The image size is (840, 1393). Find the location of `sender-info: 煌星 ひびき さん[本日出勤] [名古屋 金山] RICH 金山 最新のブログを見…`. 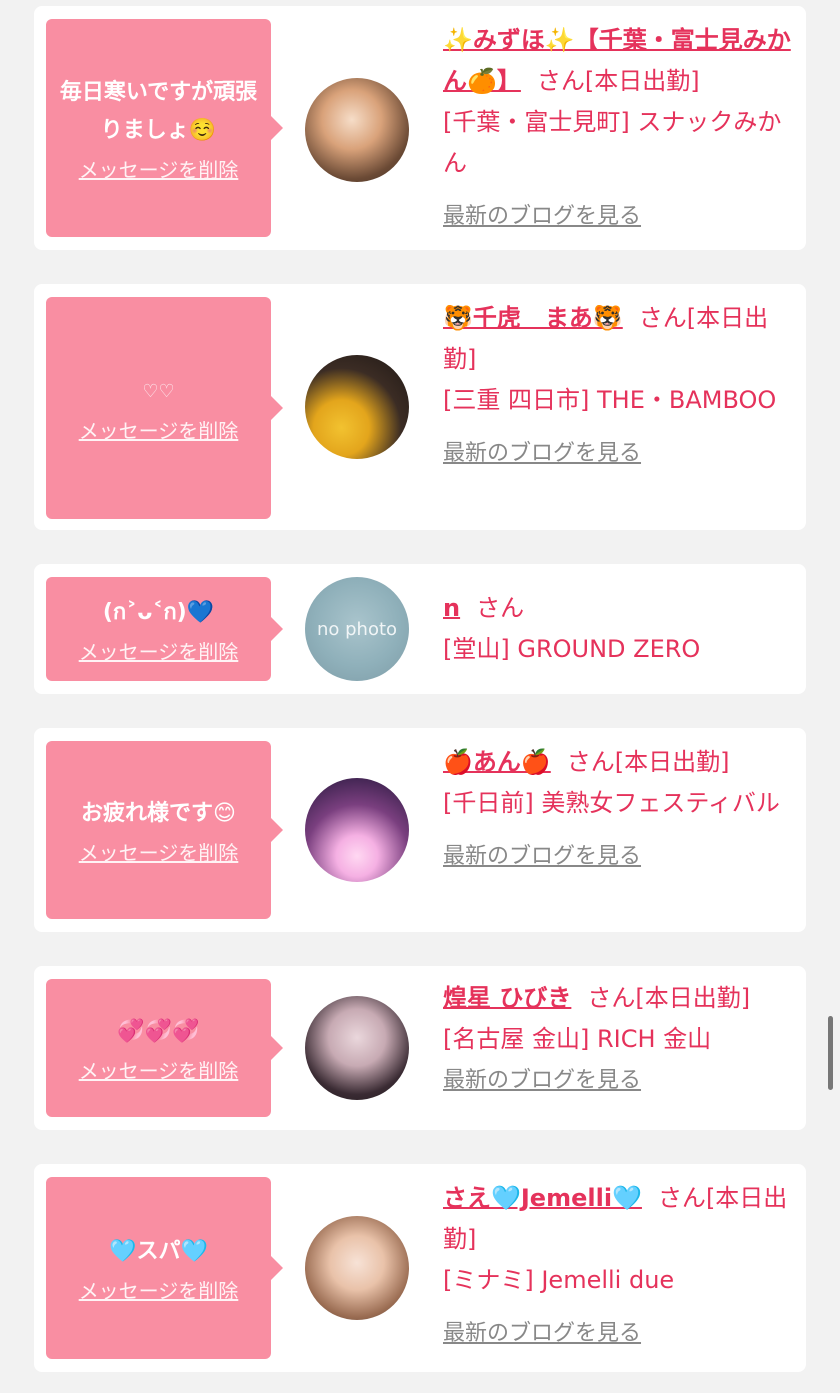

sender-info: 煌星 ひびき さん[本日出勤] [名古屋 金山] RICH 金山 最新のブログを見… is located at coordinates (618, 1039).